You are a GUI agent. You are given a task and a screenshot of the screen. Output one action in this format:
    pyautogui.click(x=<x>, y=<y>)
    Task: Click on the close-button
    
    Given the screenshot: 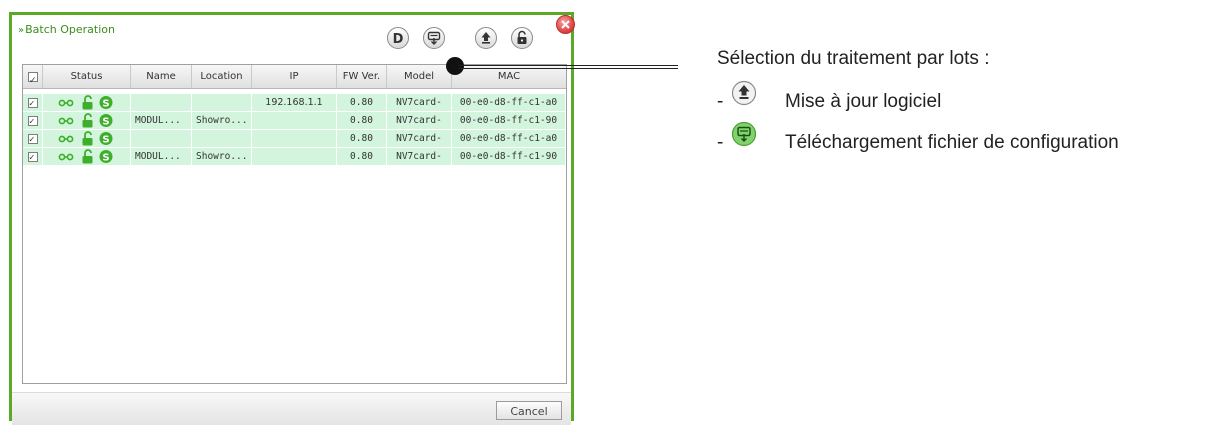 What is the action you would take?
    pyautogui.click(x=565, y=24)
    